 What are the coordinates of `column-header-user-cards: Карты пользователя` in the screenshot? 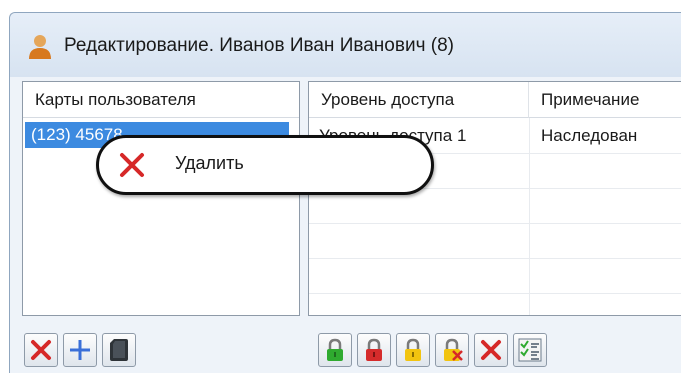 It's located at (161, 100).